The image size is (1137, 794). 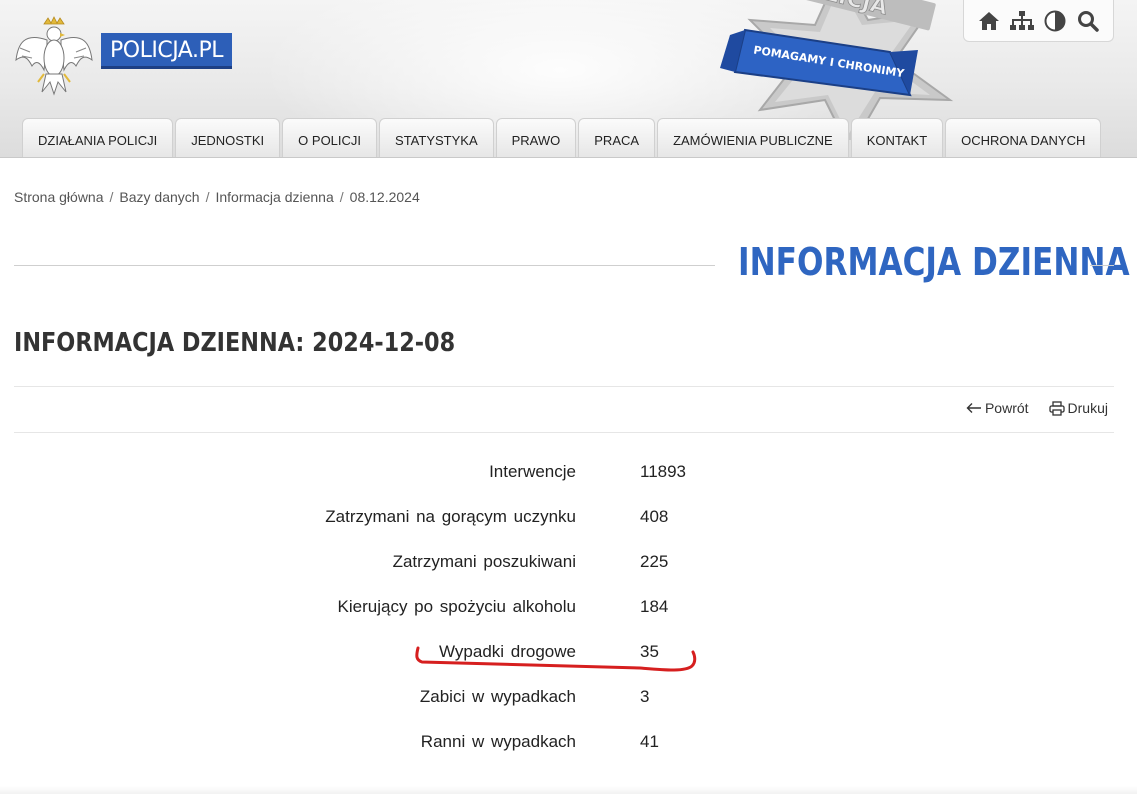 I want to click on stat-row: Interwencje 11893, so click(x=568, y=472).